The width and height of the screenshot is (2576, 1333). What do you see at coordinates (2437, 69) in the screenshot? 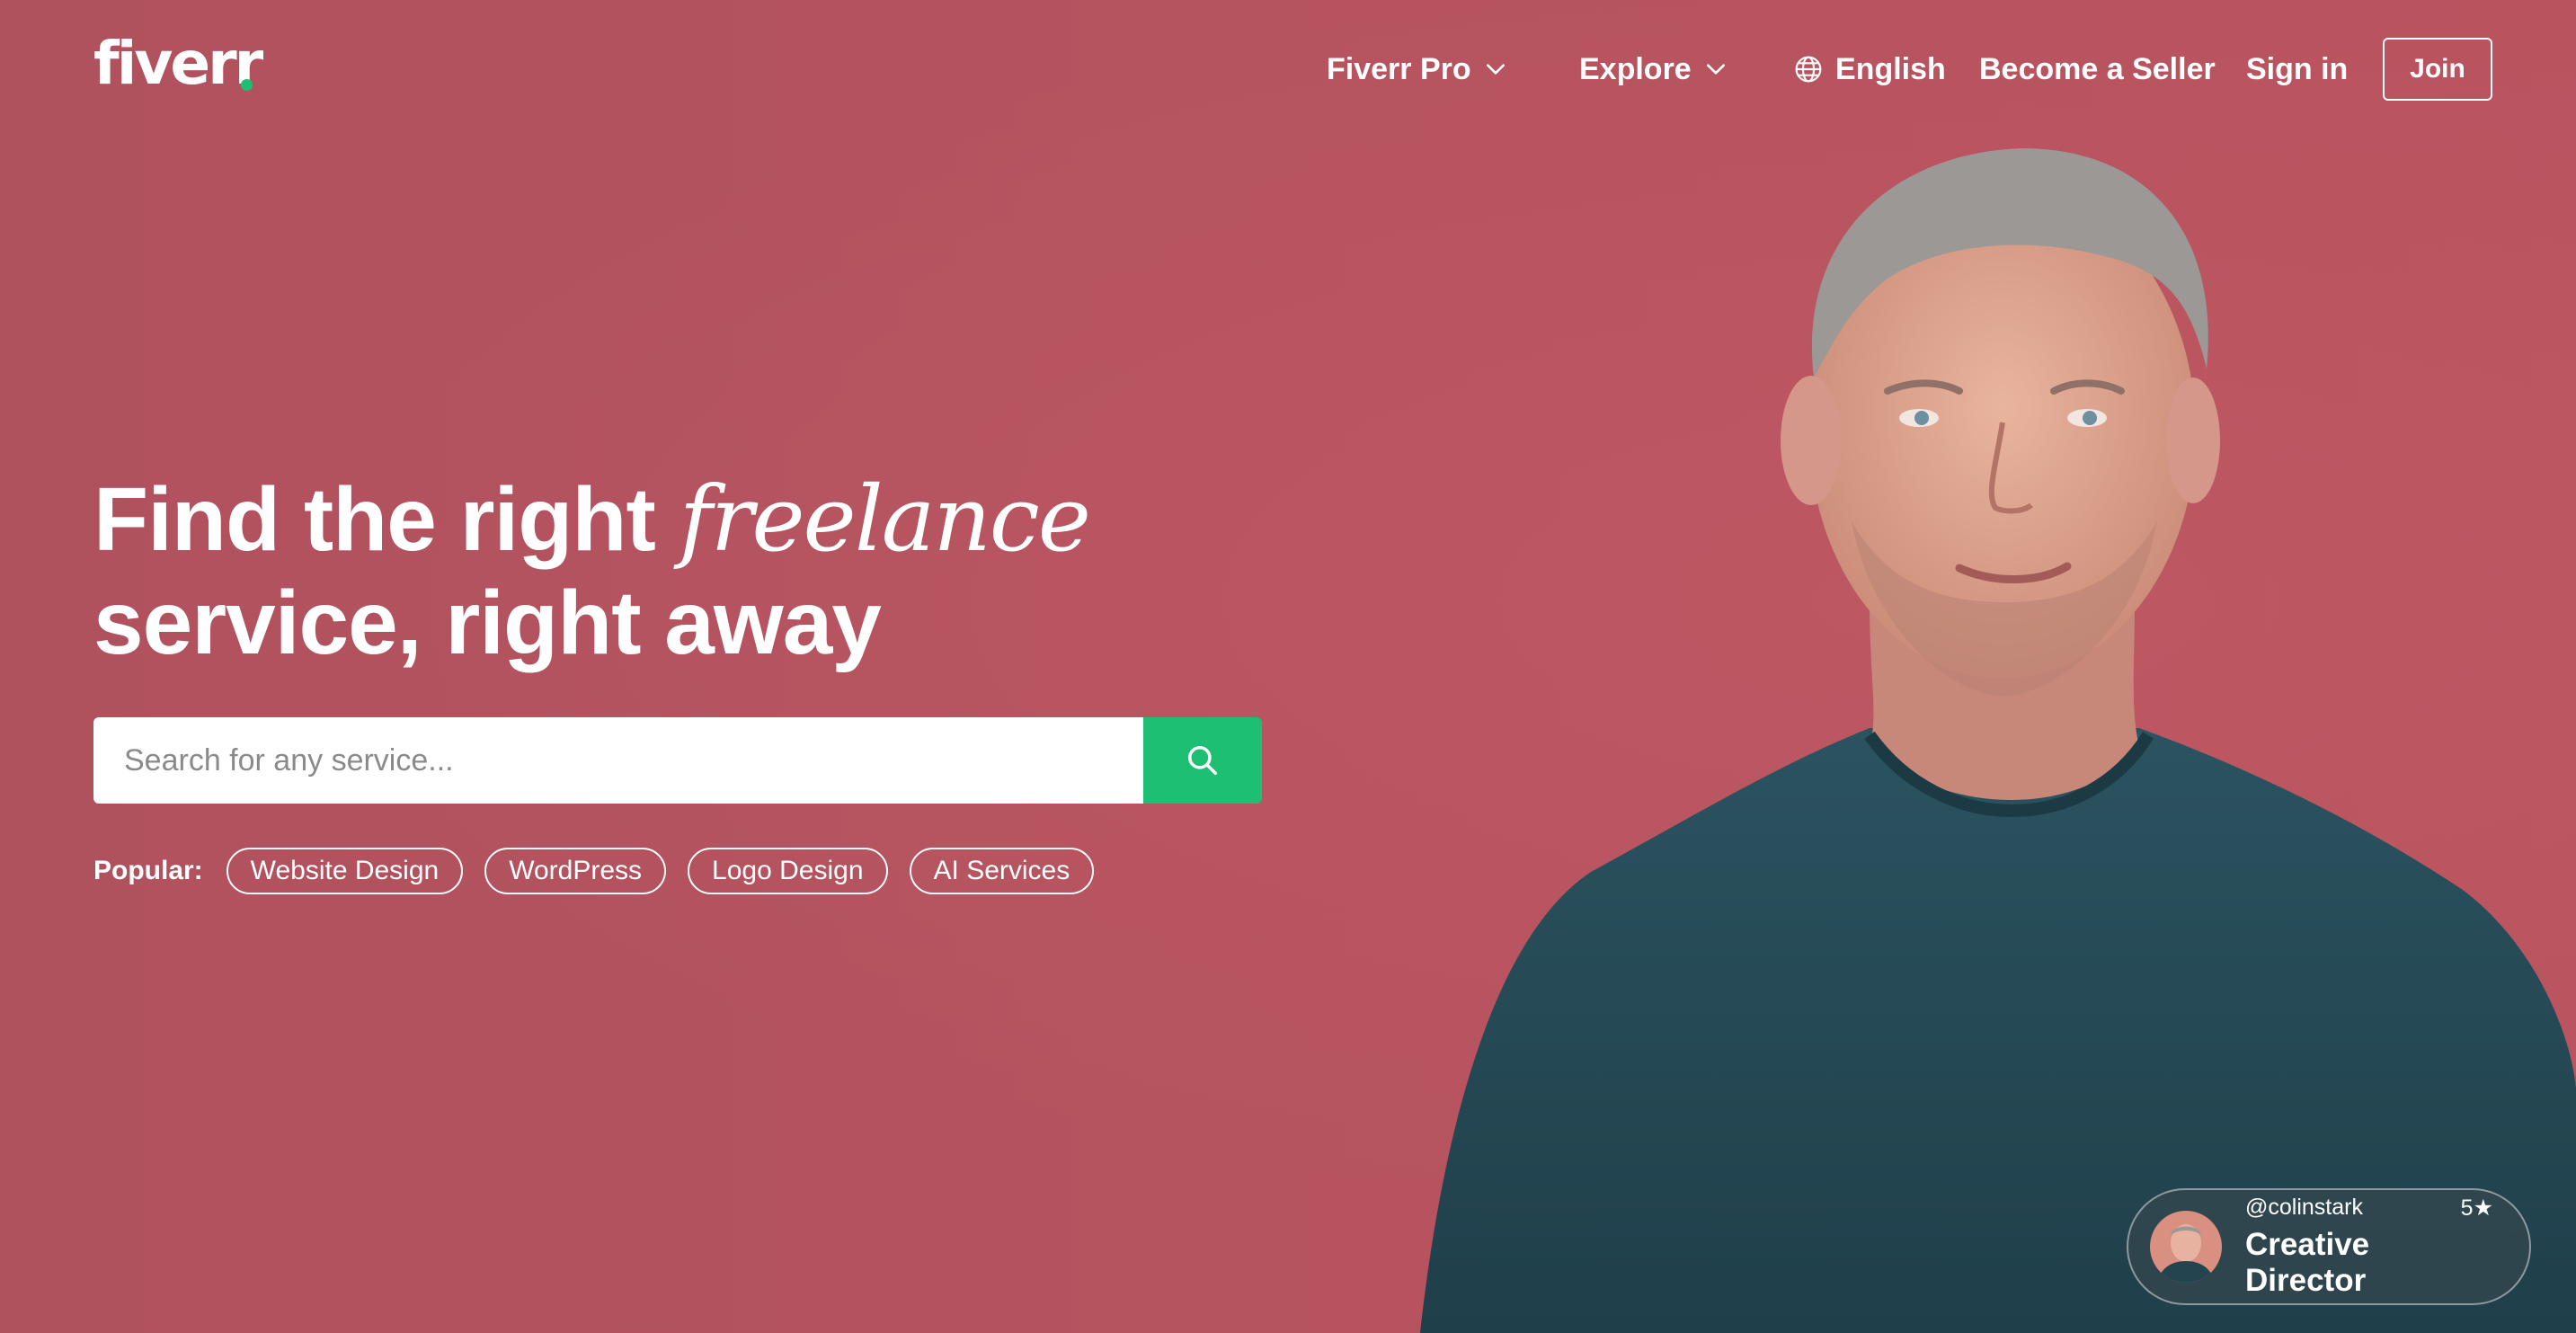
I see `join-button: Join` at bounding box center [2437, 69].